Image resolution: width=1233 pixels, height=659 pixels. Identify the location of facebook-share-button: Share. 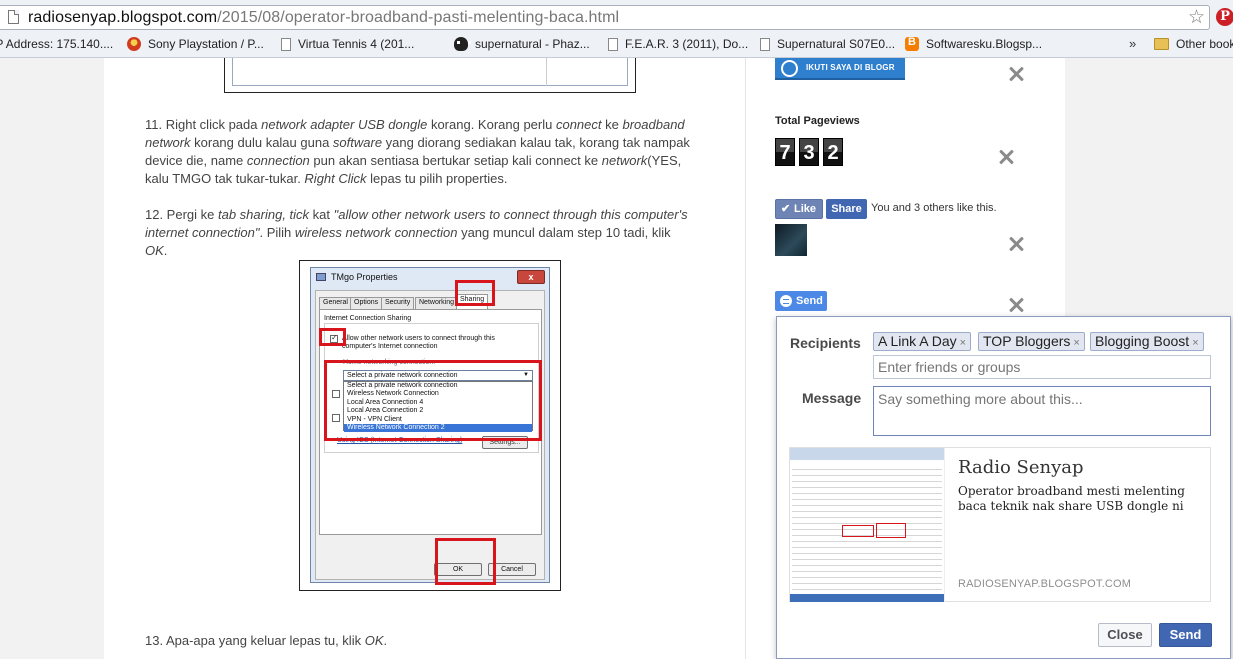
(846, 209).